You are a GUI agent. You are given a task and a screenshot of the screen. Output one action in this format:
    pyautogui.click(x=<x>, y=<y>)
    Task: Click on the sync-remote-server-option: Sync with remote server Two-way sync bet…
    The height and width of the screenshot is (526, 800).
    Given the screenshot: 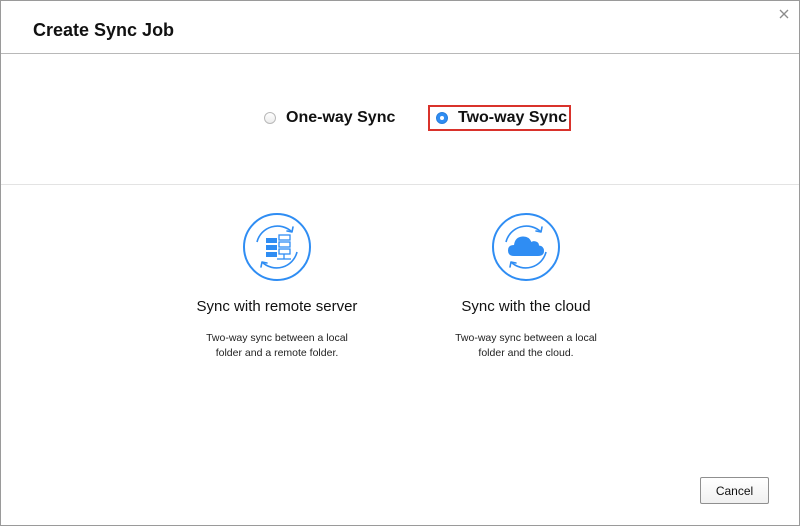 What is the action you would take?
    pyautogui.click(x=277, y=286)
    